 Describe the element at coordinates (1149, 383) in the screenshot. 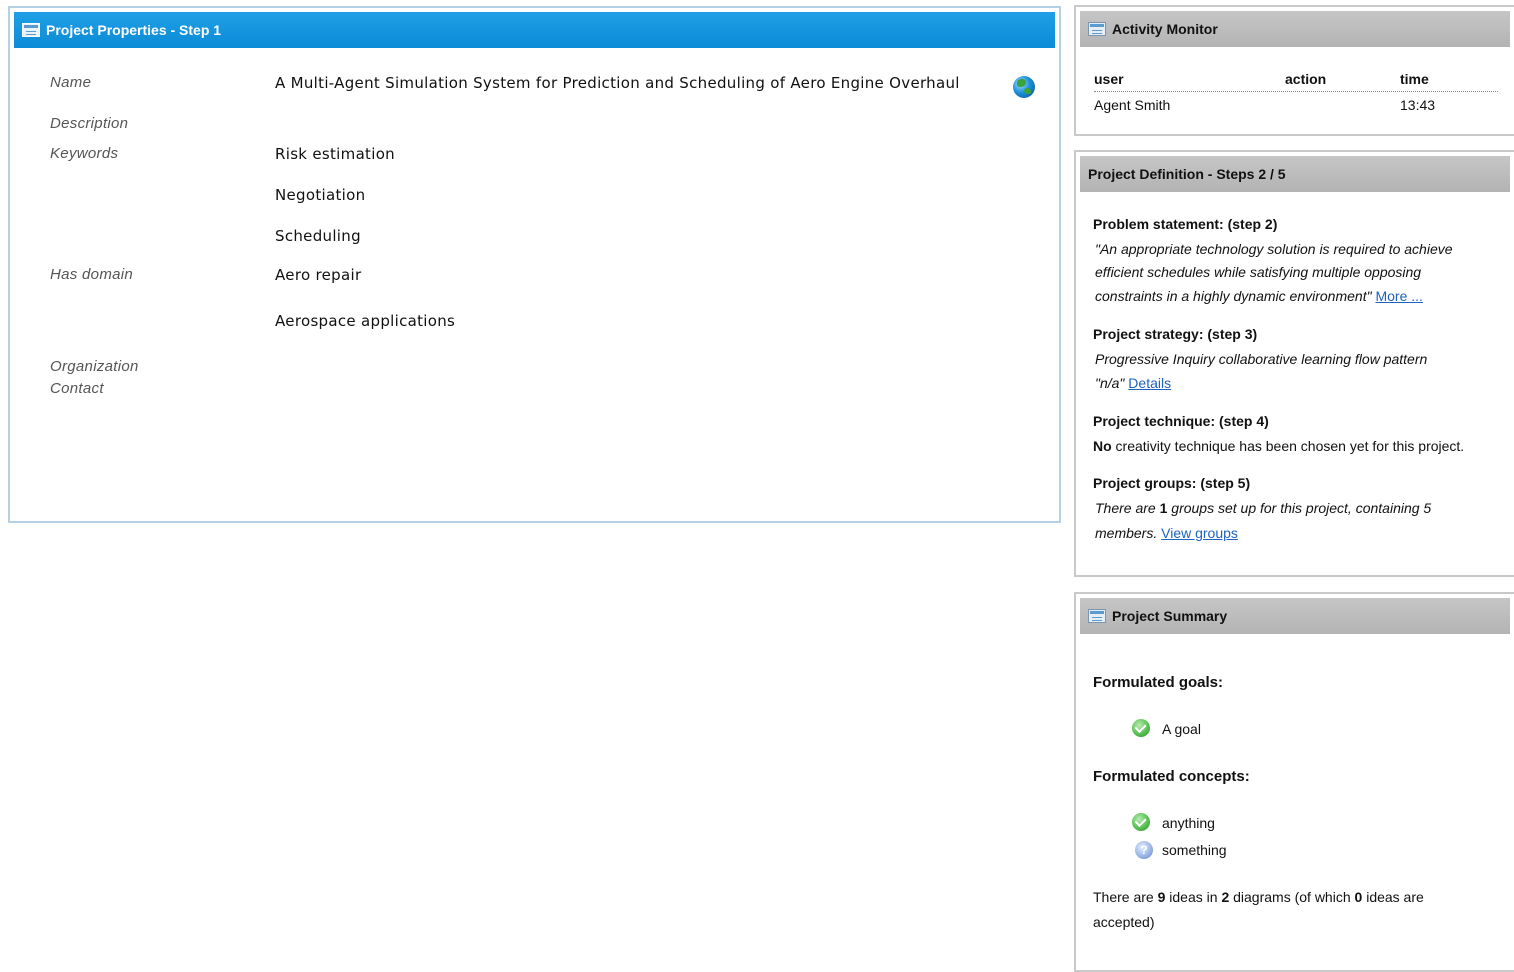

I see `details-link: Details` at that location.